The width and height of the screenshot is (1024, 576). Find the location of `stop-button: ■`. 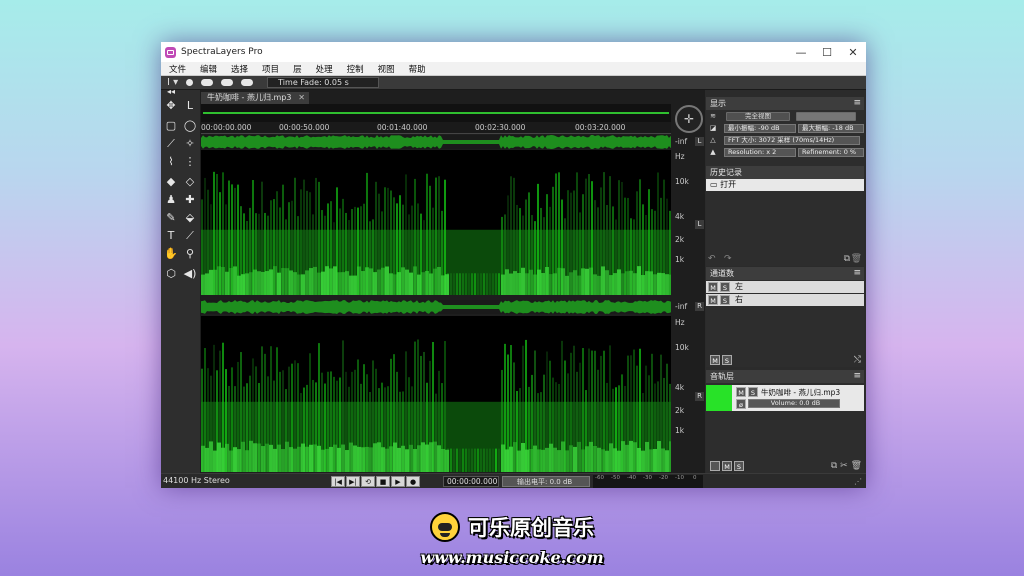

stop-button: ■ is located at coordinates (383, 481).